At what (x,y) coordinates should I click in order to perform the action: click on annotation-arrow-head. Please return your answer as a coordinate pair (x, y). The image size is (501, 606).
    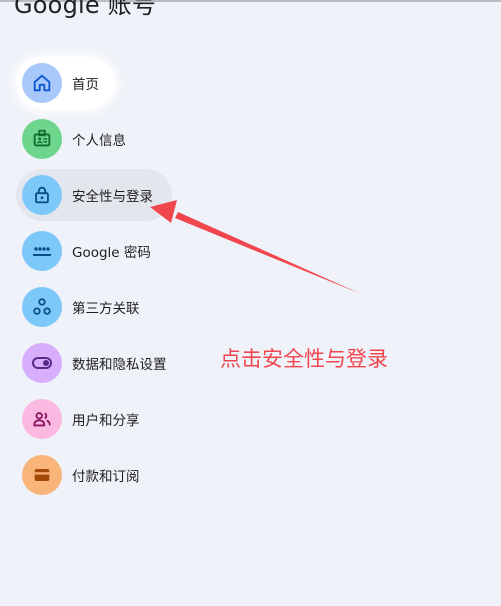
    Looking at the image, I should click on (163, 211).